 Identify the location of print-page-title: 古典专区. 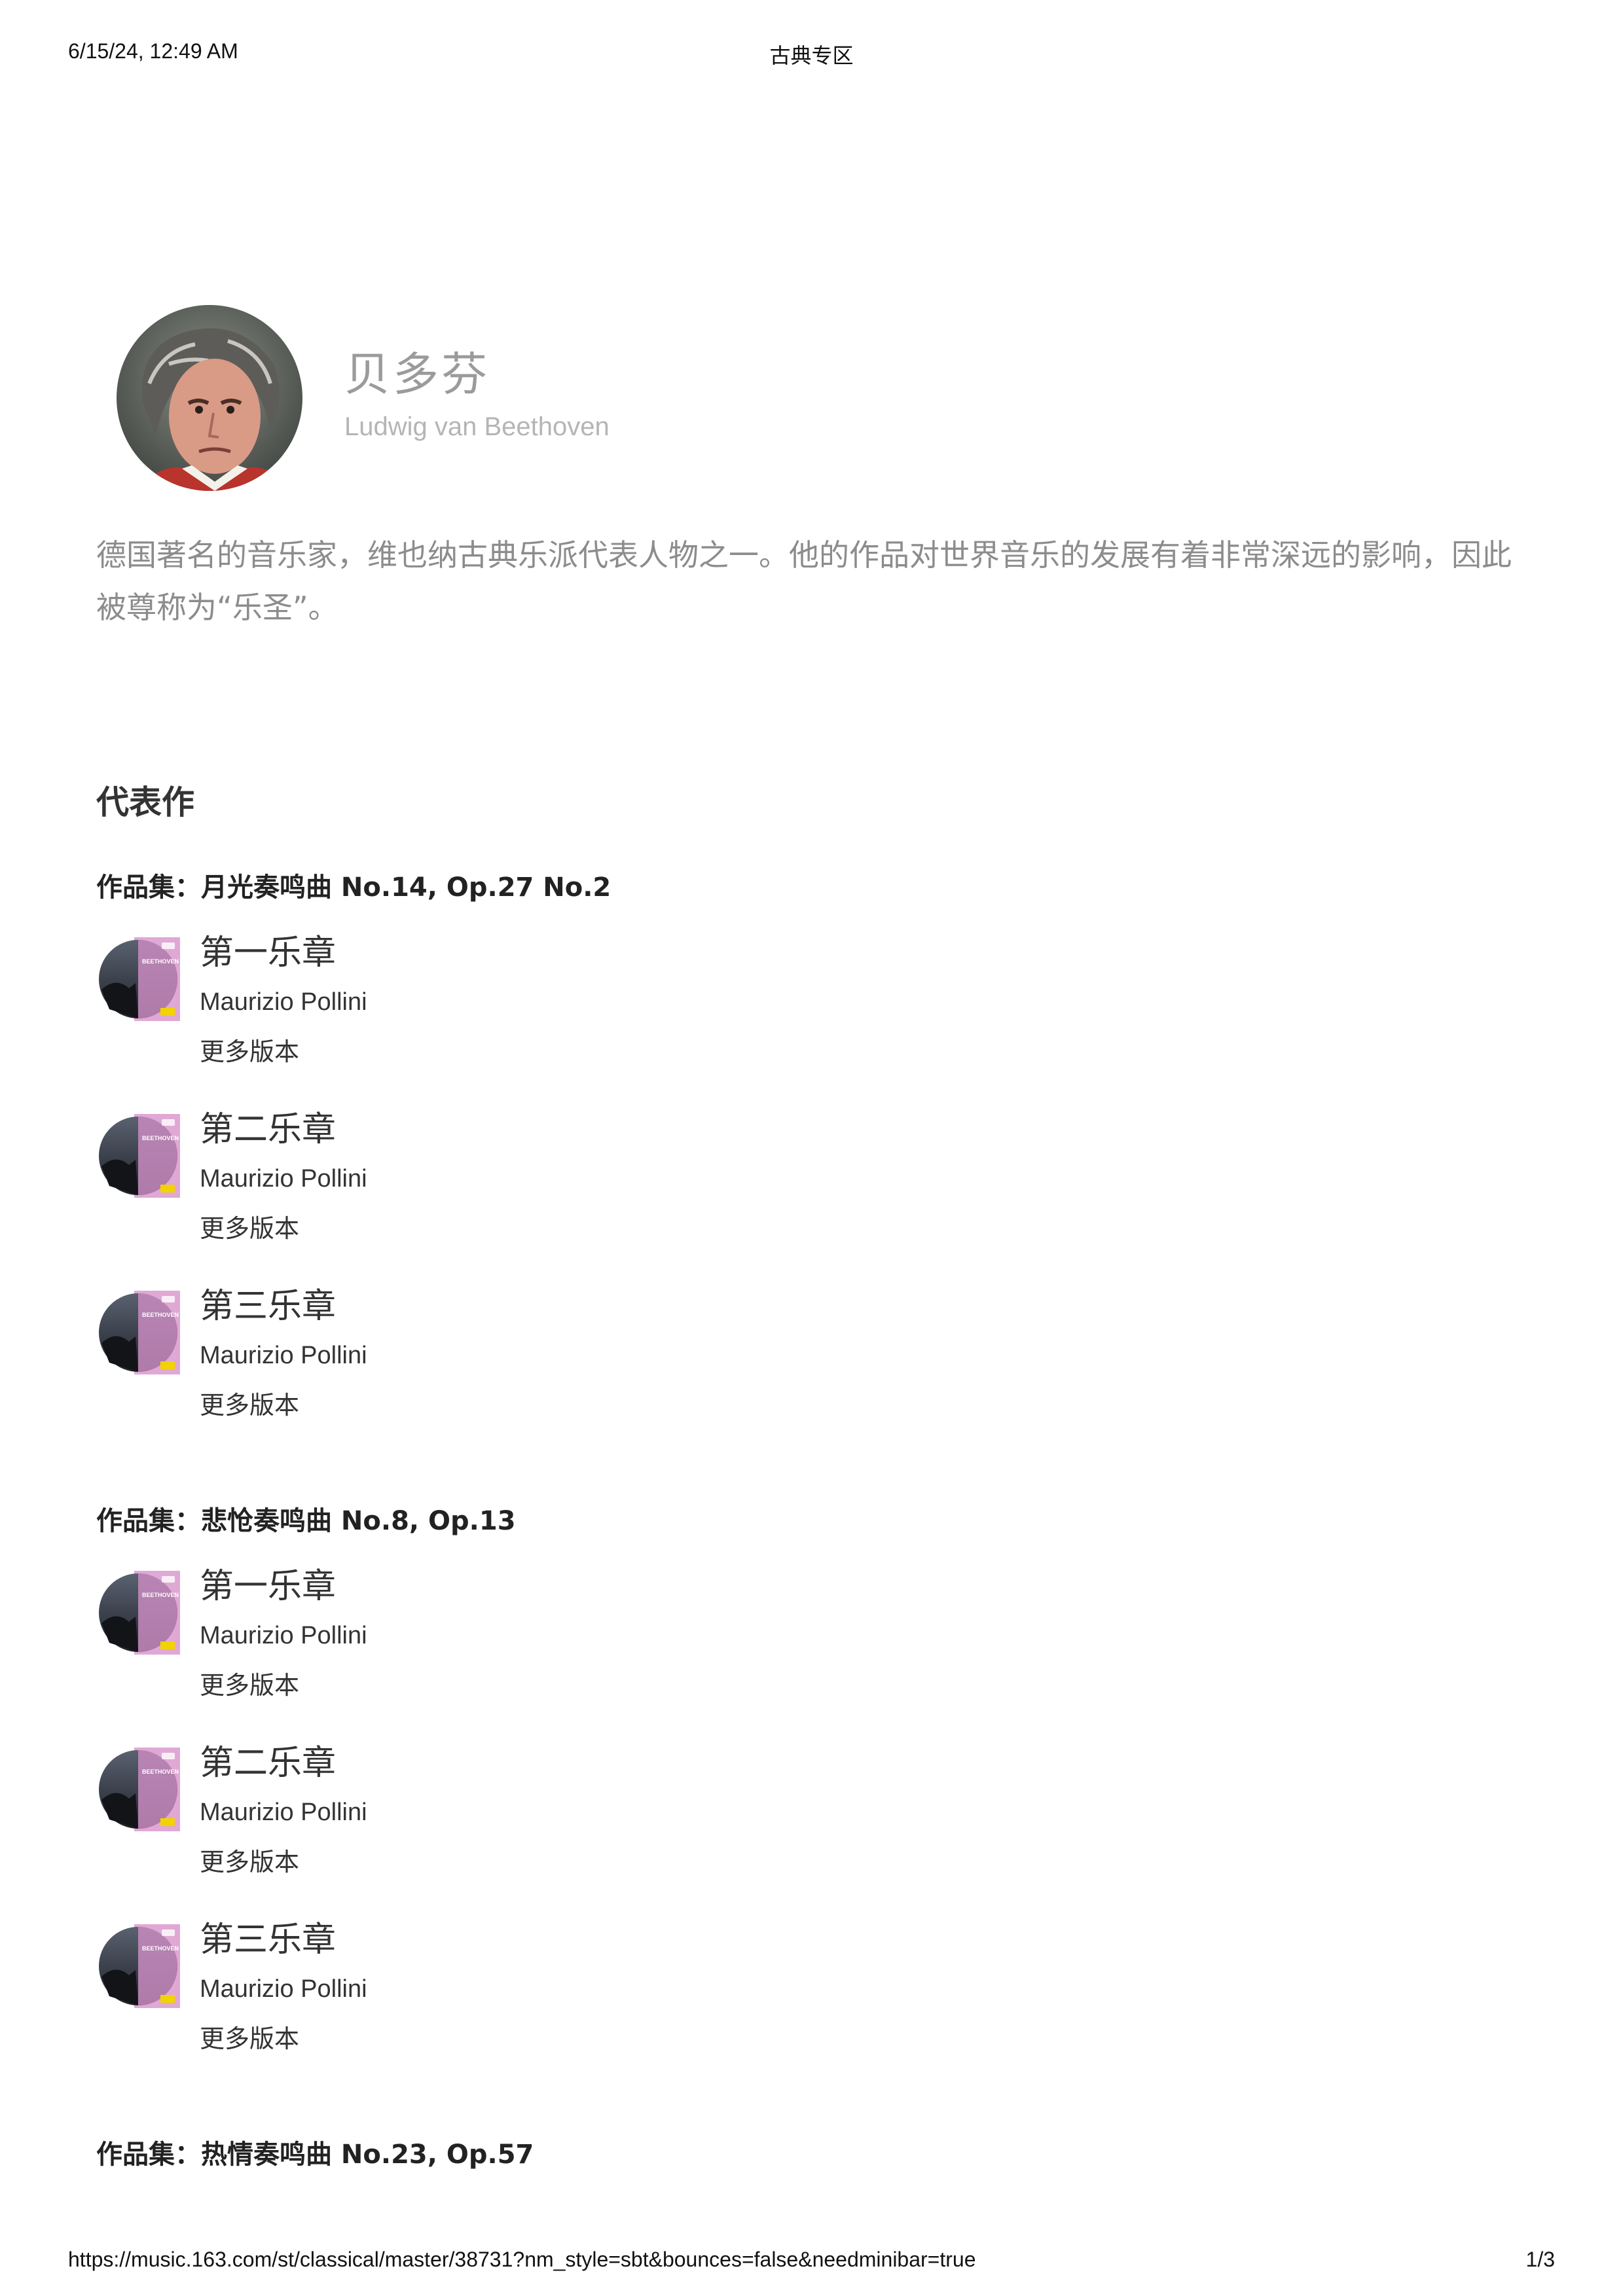
(811, 56).